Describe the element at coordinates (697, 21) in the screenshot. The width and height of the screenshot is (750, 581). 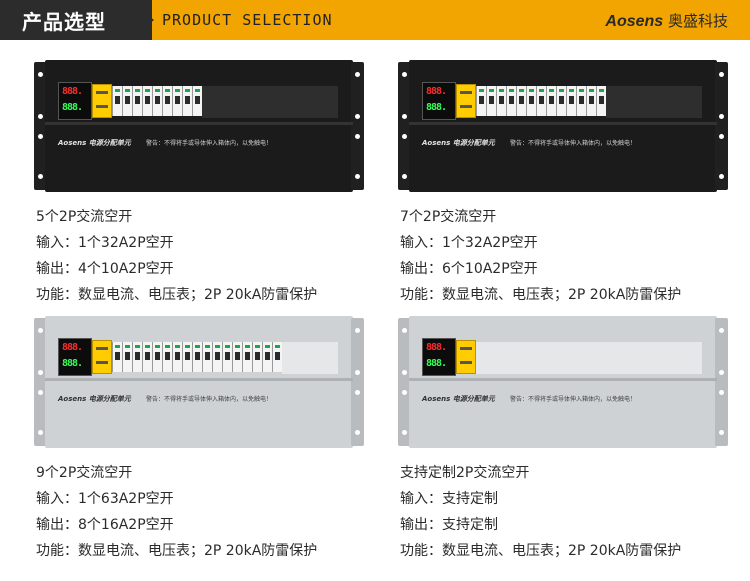
I see `brand-name-cn: 奥盛科技` at that location.